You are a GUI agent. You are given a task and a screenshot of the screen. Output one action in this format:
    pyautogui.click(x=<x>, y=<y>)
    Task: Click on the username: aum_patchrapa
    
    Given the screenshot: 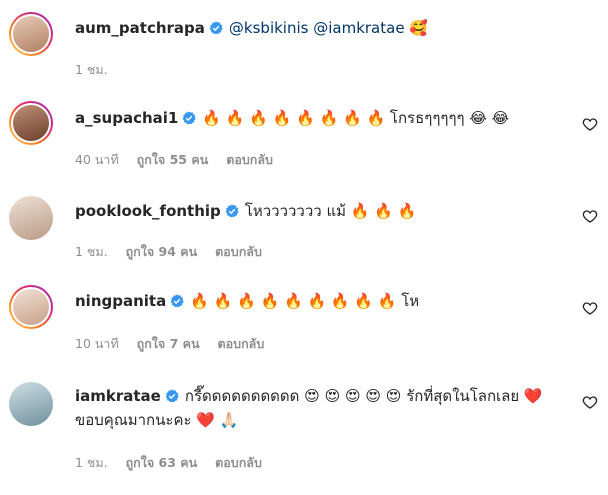 What is the action you would take?
    pyautogui.click(x=140, y=28)
    